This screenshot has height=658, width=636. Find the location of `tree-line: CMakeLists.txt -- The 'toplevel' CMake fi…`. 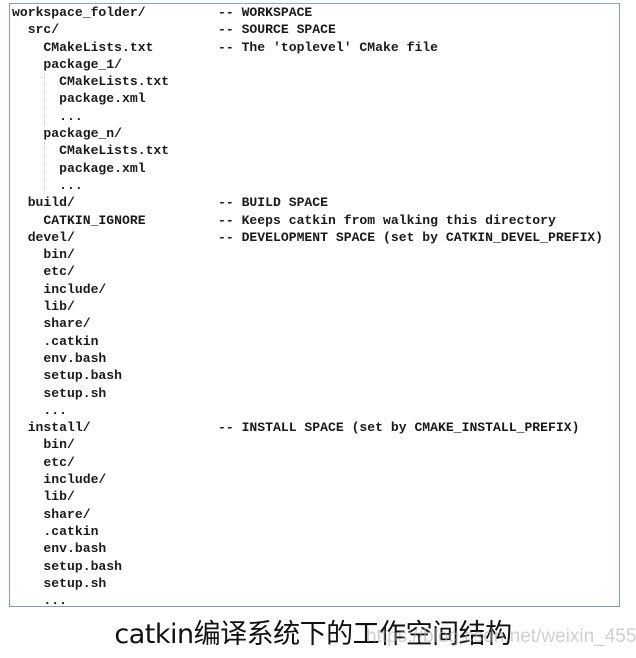

tree-line: CMakeLists.txt -- The 'toplevel' CMake fi… is located at coordinates (225, 47).